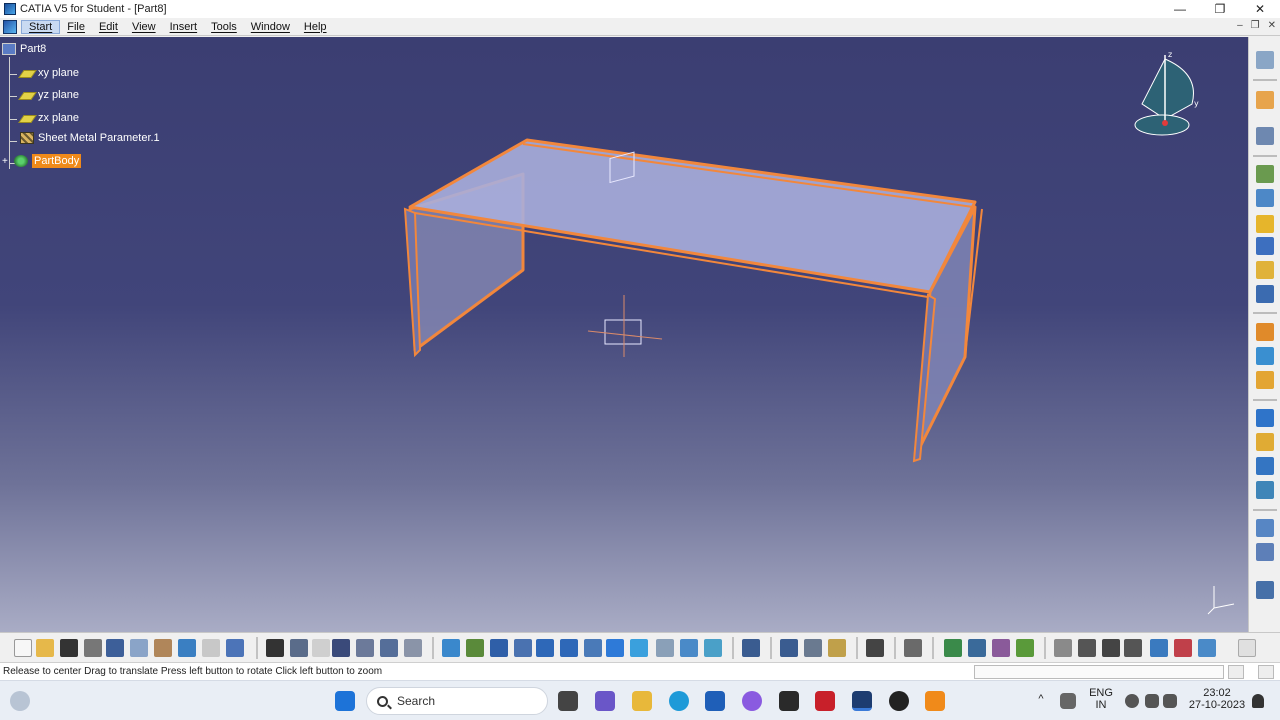  What do you see at coordinates (568, 701) in the screenshot?
I see `task-view-icon` at bounding box center [568, 701].